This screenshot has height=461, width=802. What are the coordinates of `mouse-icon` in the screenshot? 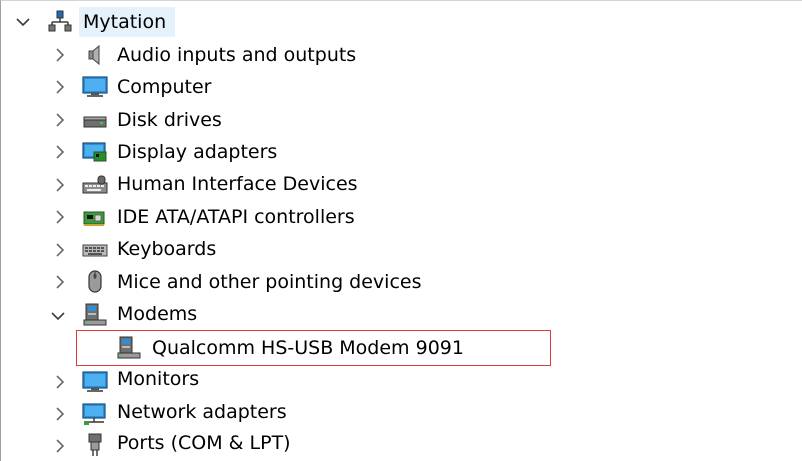 It's located at (95, 282).